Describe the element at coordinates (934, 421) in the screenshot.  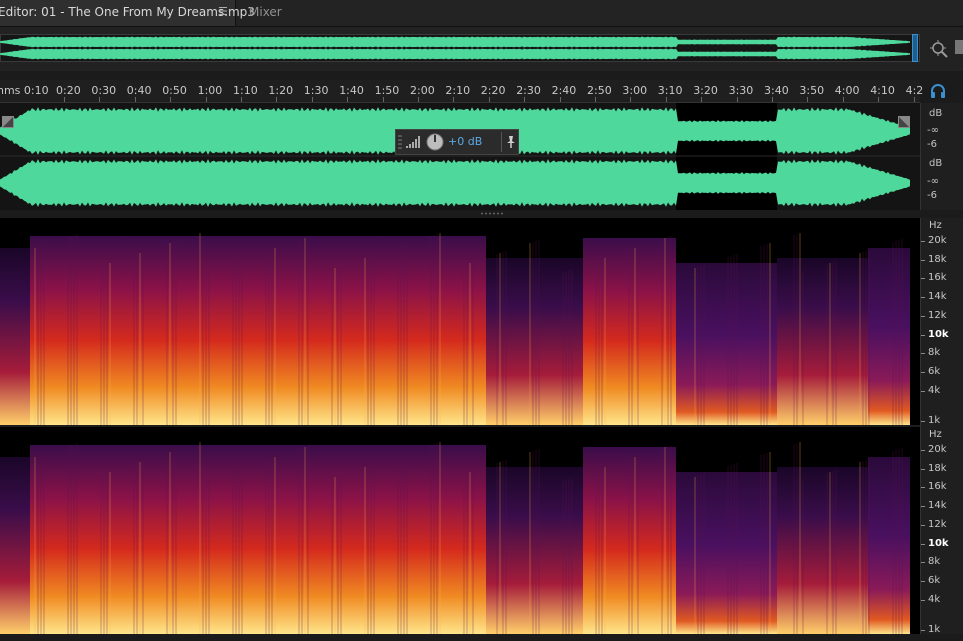
I see `hz-label: 1k` at that location.